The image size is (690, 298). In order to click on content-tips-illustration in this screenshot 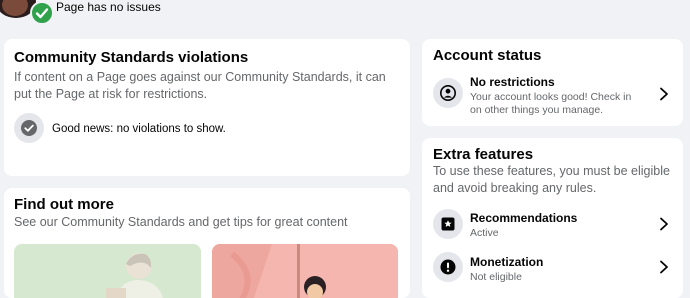, I will do `click(305, 271)`.